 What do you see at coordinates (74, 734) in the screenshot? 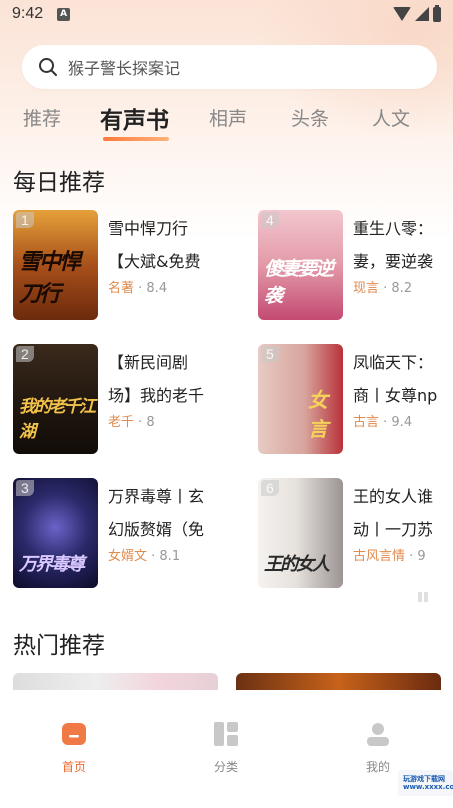
I see `home-icon` at bounding box center [74, 734].